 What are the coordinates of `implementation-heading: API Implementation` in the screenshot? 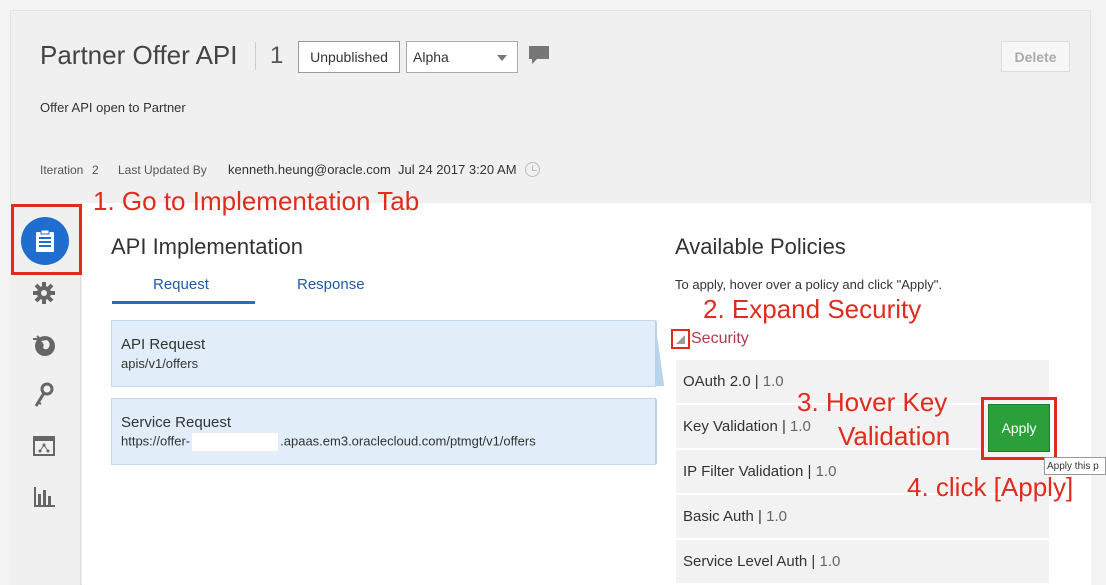 It's located at (207, 246).